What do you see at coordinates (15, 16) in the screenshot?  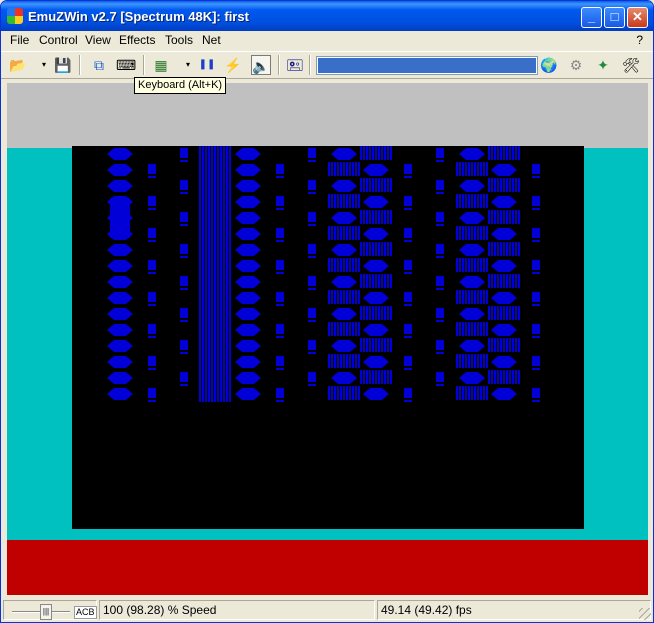 I see `app-icon` at bounding box center [15, 16].